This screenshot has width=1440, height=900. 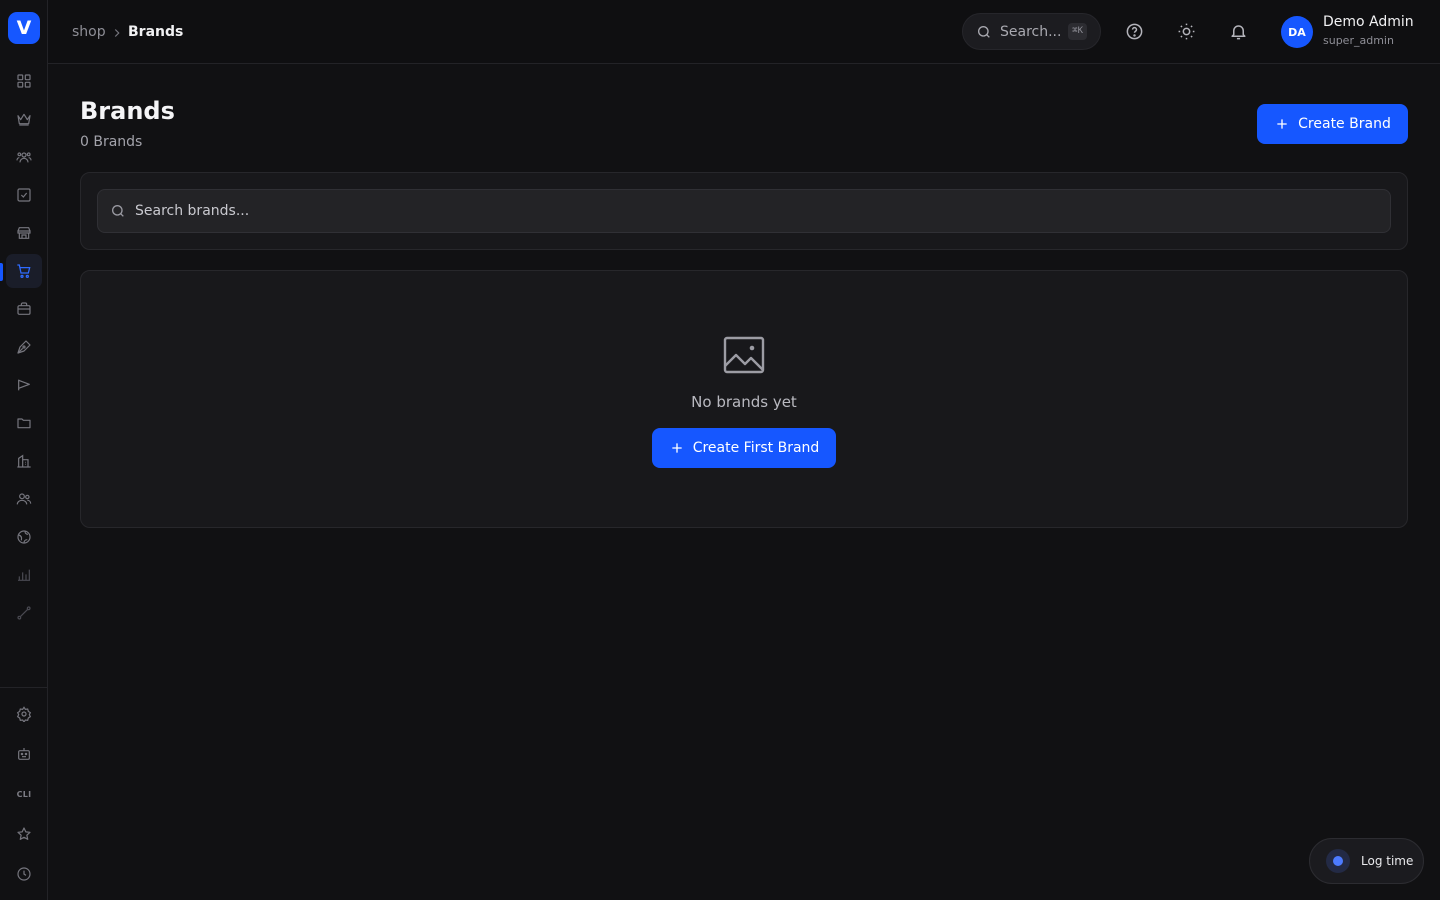 I want to click on sidebar: V CLI, so click(x=24, y=450).